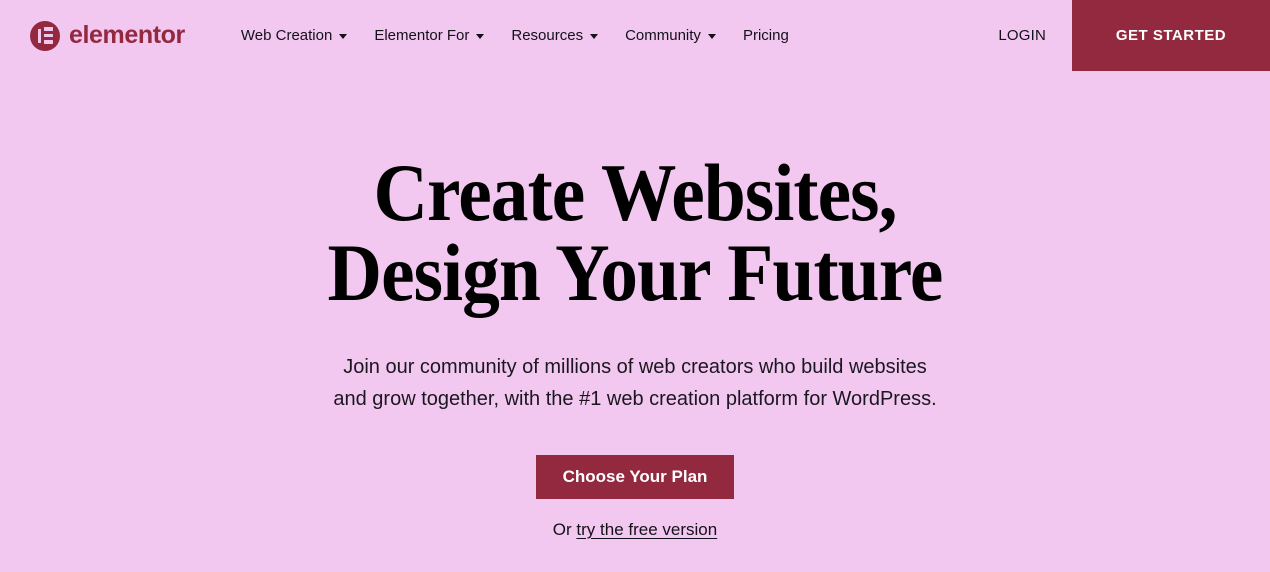  I want to click on nav-item-web-creation: Web Creation, so click(294, 35).